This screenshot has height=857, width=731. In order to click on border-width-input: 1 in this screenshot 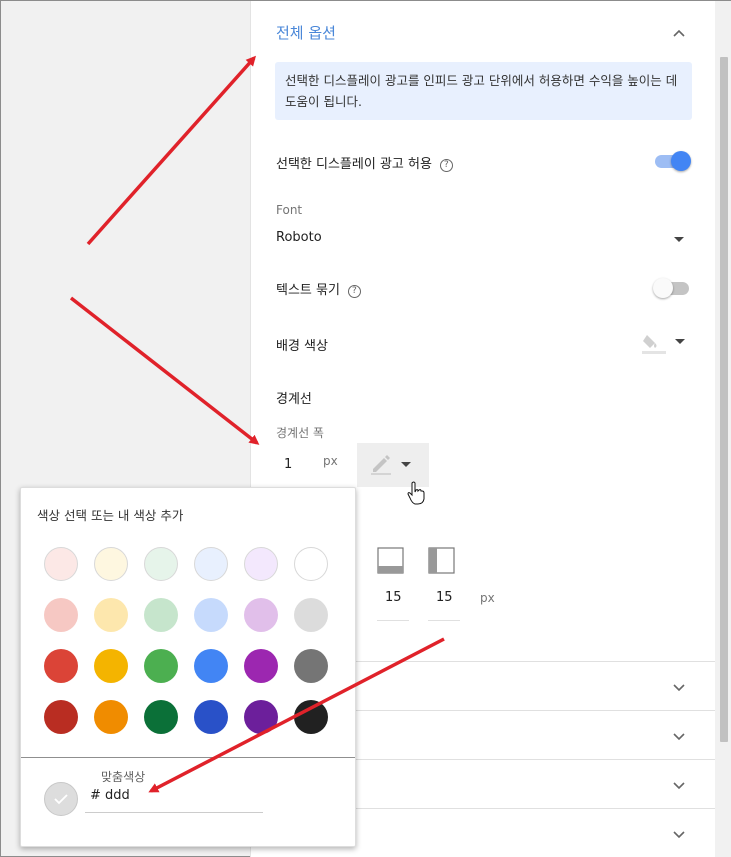, I will do `click(288, 464)`.